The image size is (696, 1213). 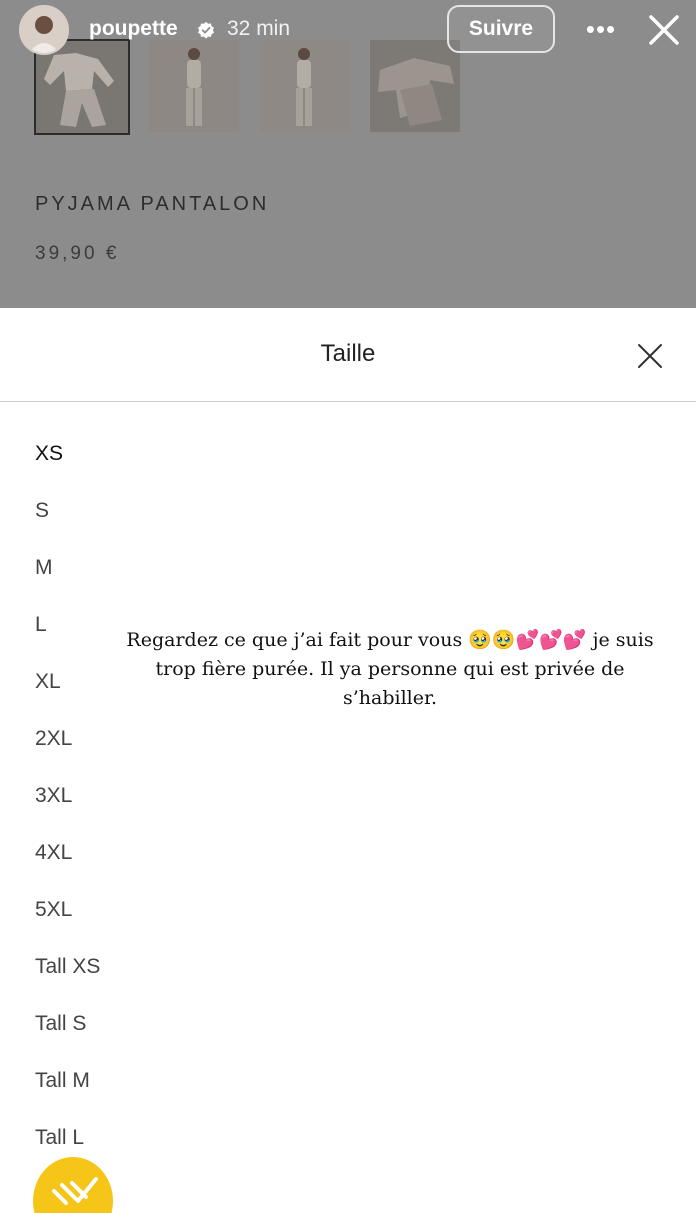 What do you see at coordinates (133, 29) in the screenshot?
I see `story-username: poupette` at bounding box center [133, 29].